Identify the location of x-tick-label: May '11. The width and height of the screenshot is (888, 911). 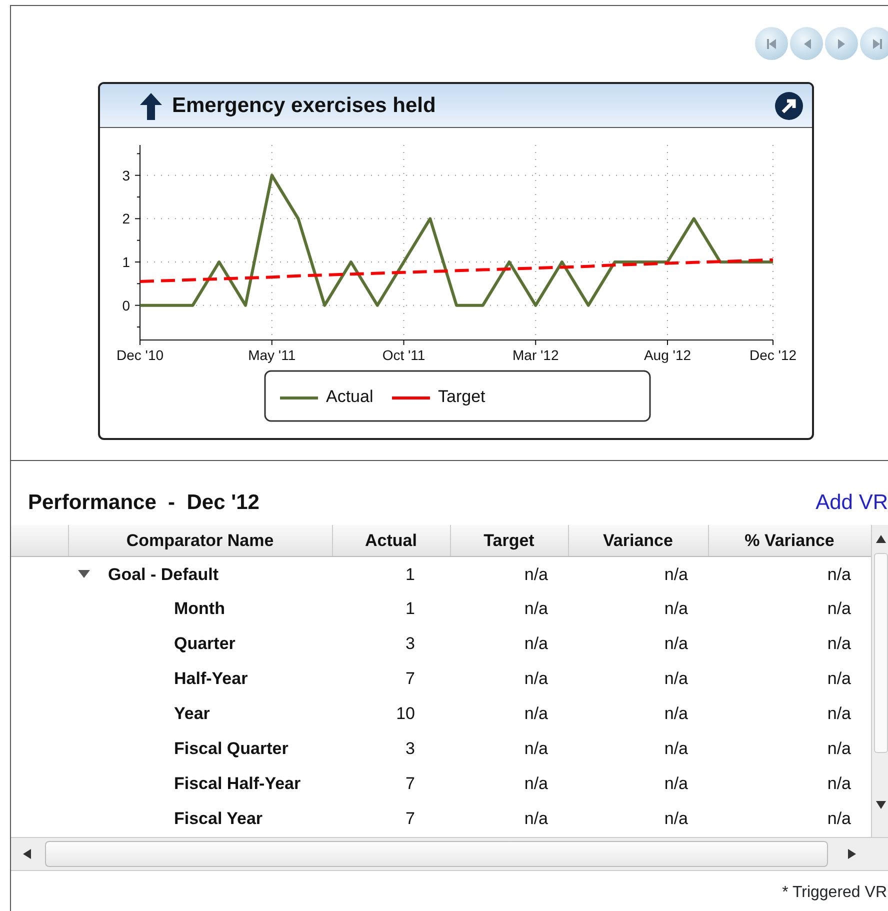
(272, 355).